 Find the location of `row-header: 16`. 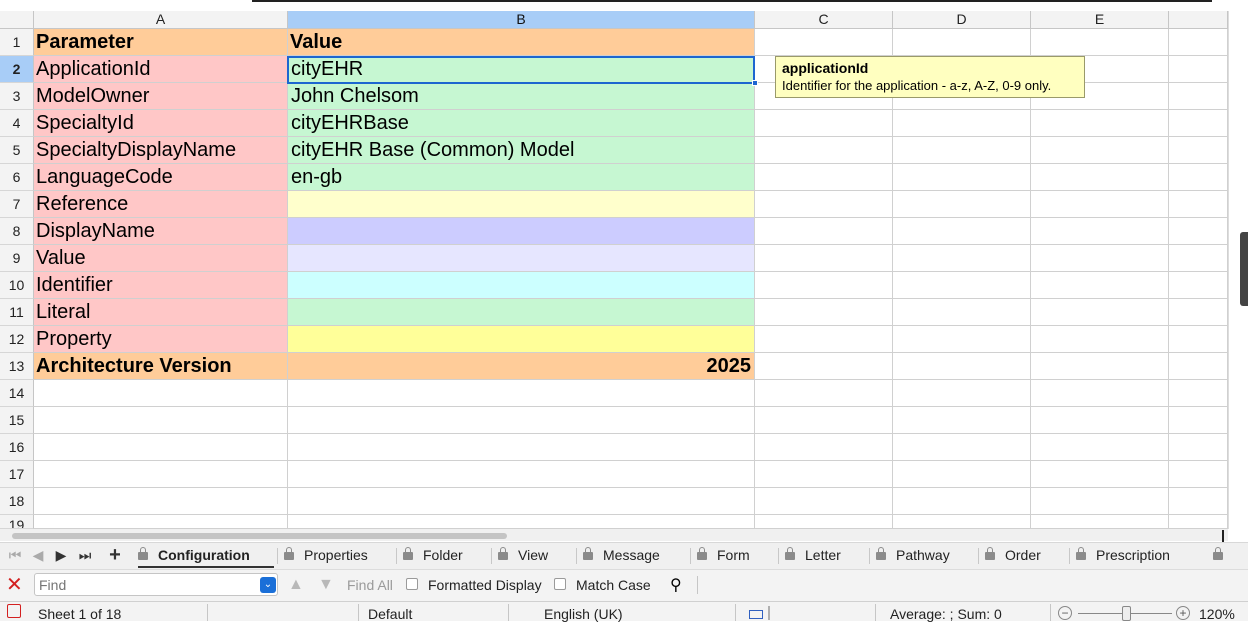

row-header: 16 is located at coordinates (17, 447).